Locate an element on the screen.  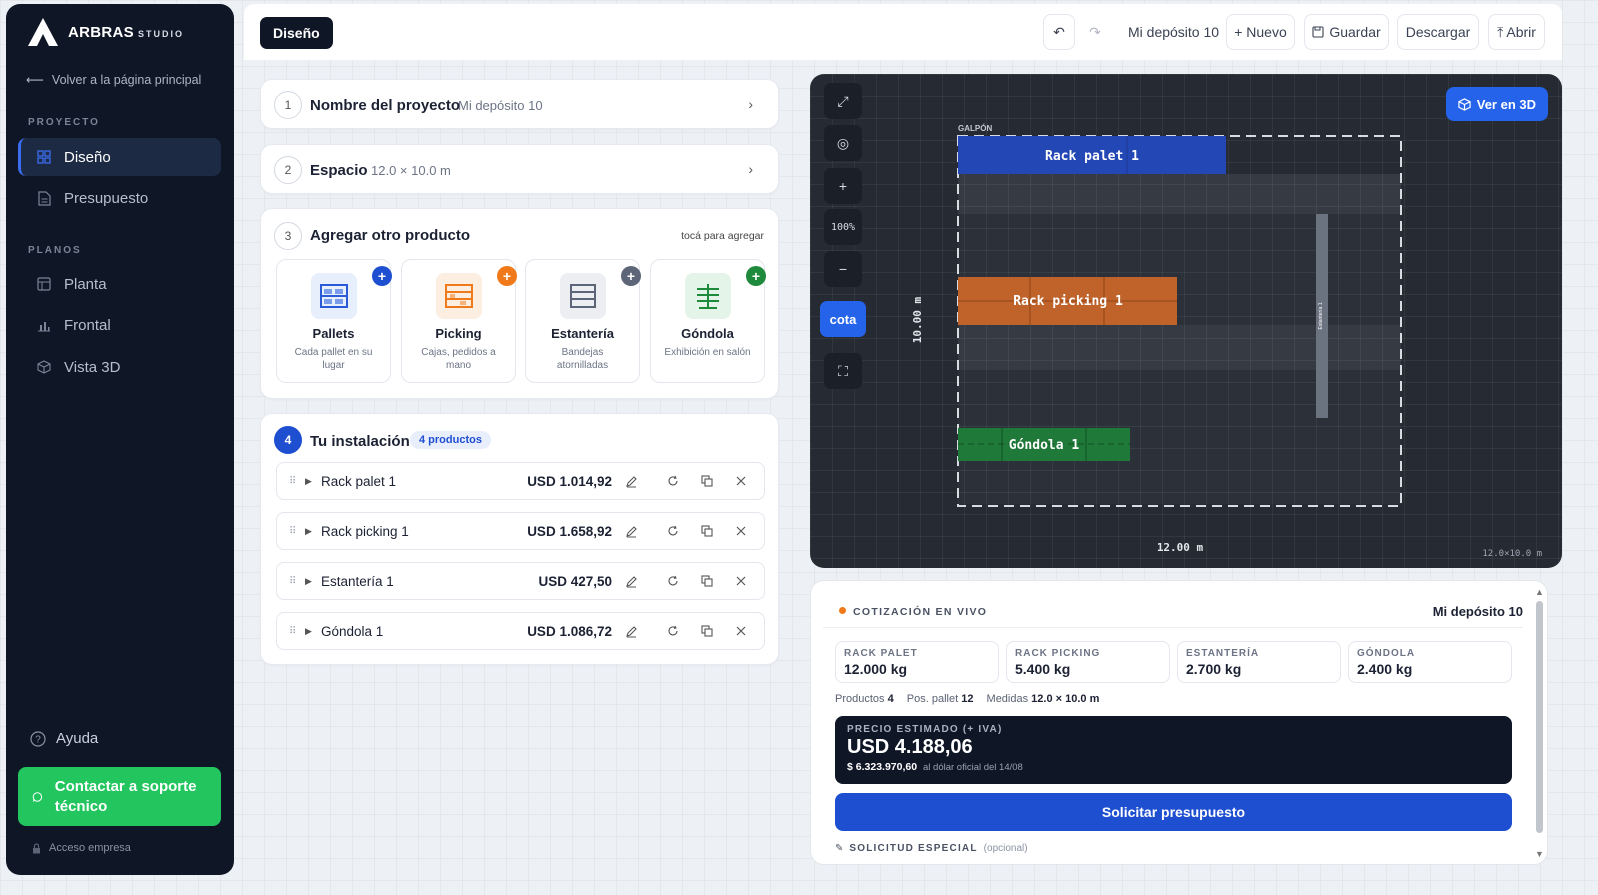
sidebar-item-label: Diseño is located at coordinates (87, 157).